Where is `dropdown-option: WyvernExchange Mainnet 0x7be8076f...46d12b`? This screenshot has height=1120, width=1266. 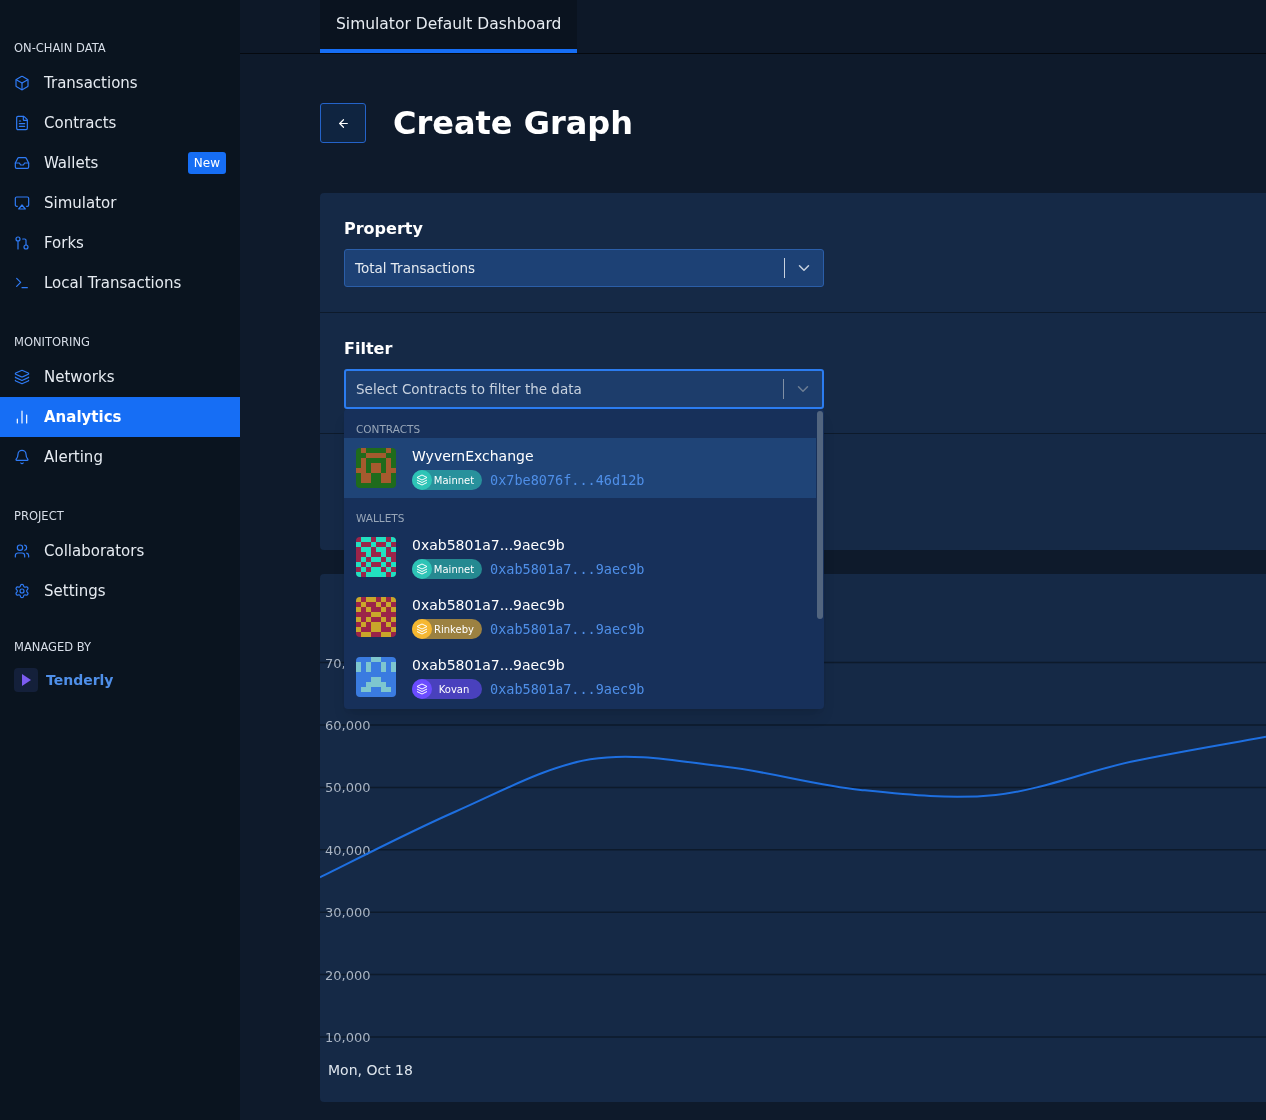
dropdown-option: WyvernExchange Mainnet 0x7be8076f...46d12b is located at coordinates (580, 468).